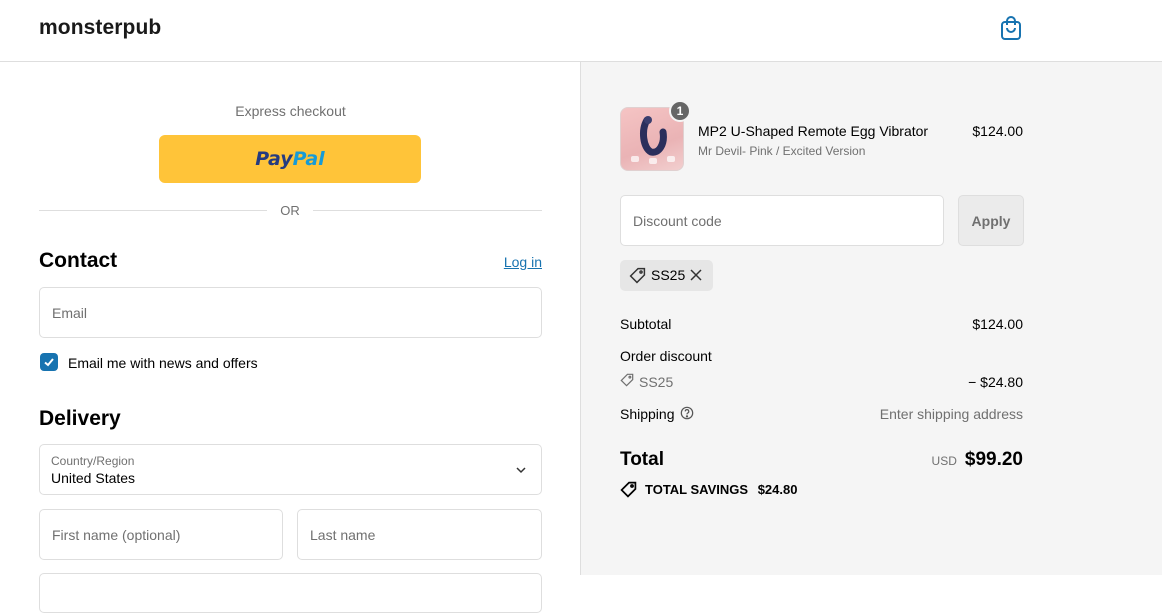 This screenshot has width=1162, height=613. What do you see at coordinates (697, 489) in the screenshot?
I see `savings-label: TOTAL SAVINGS` at bounding box center [697, 489].